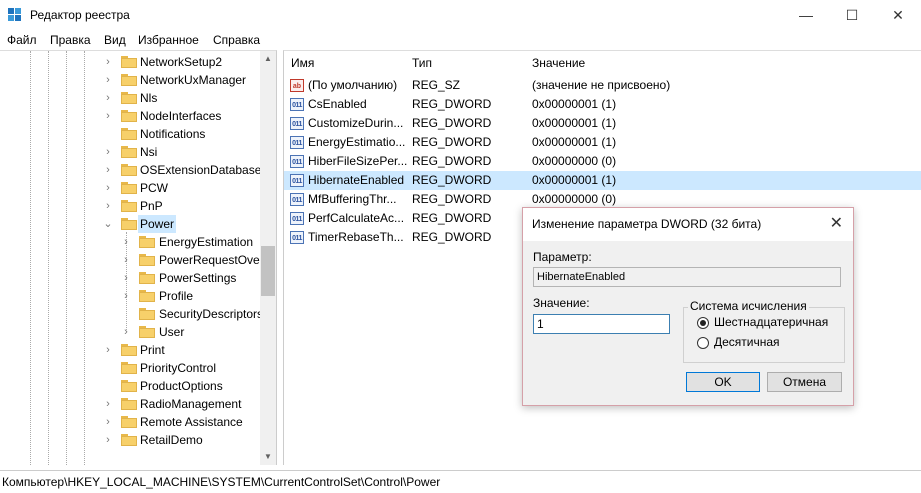 The width and height of the screenshot is (921, 493). What do you see at coordinates (852, 15) in the screenshot?
I see `maximize-button: ☐` at bounding box center [852, 15].